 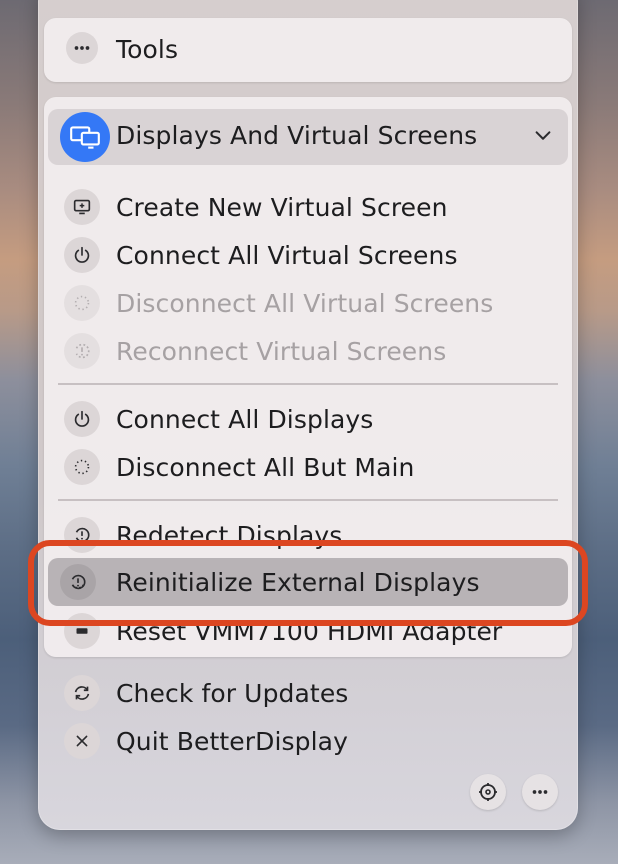 I want to click on menu-item-quit: Quit BetterDisplay, so click(x=308, y=741).